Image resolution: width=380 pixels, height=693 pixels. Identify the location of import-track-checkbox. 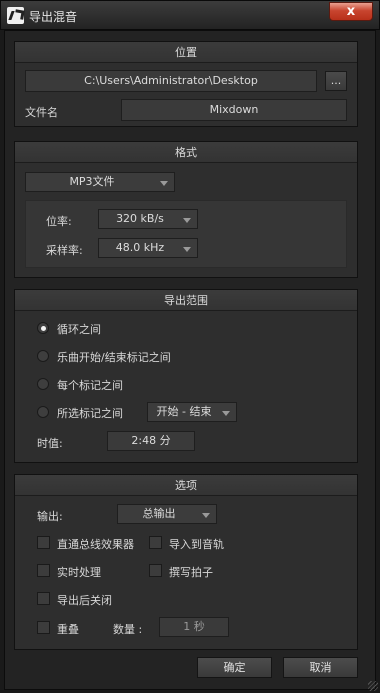
(155, 542).